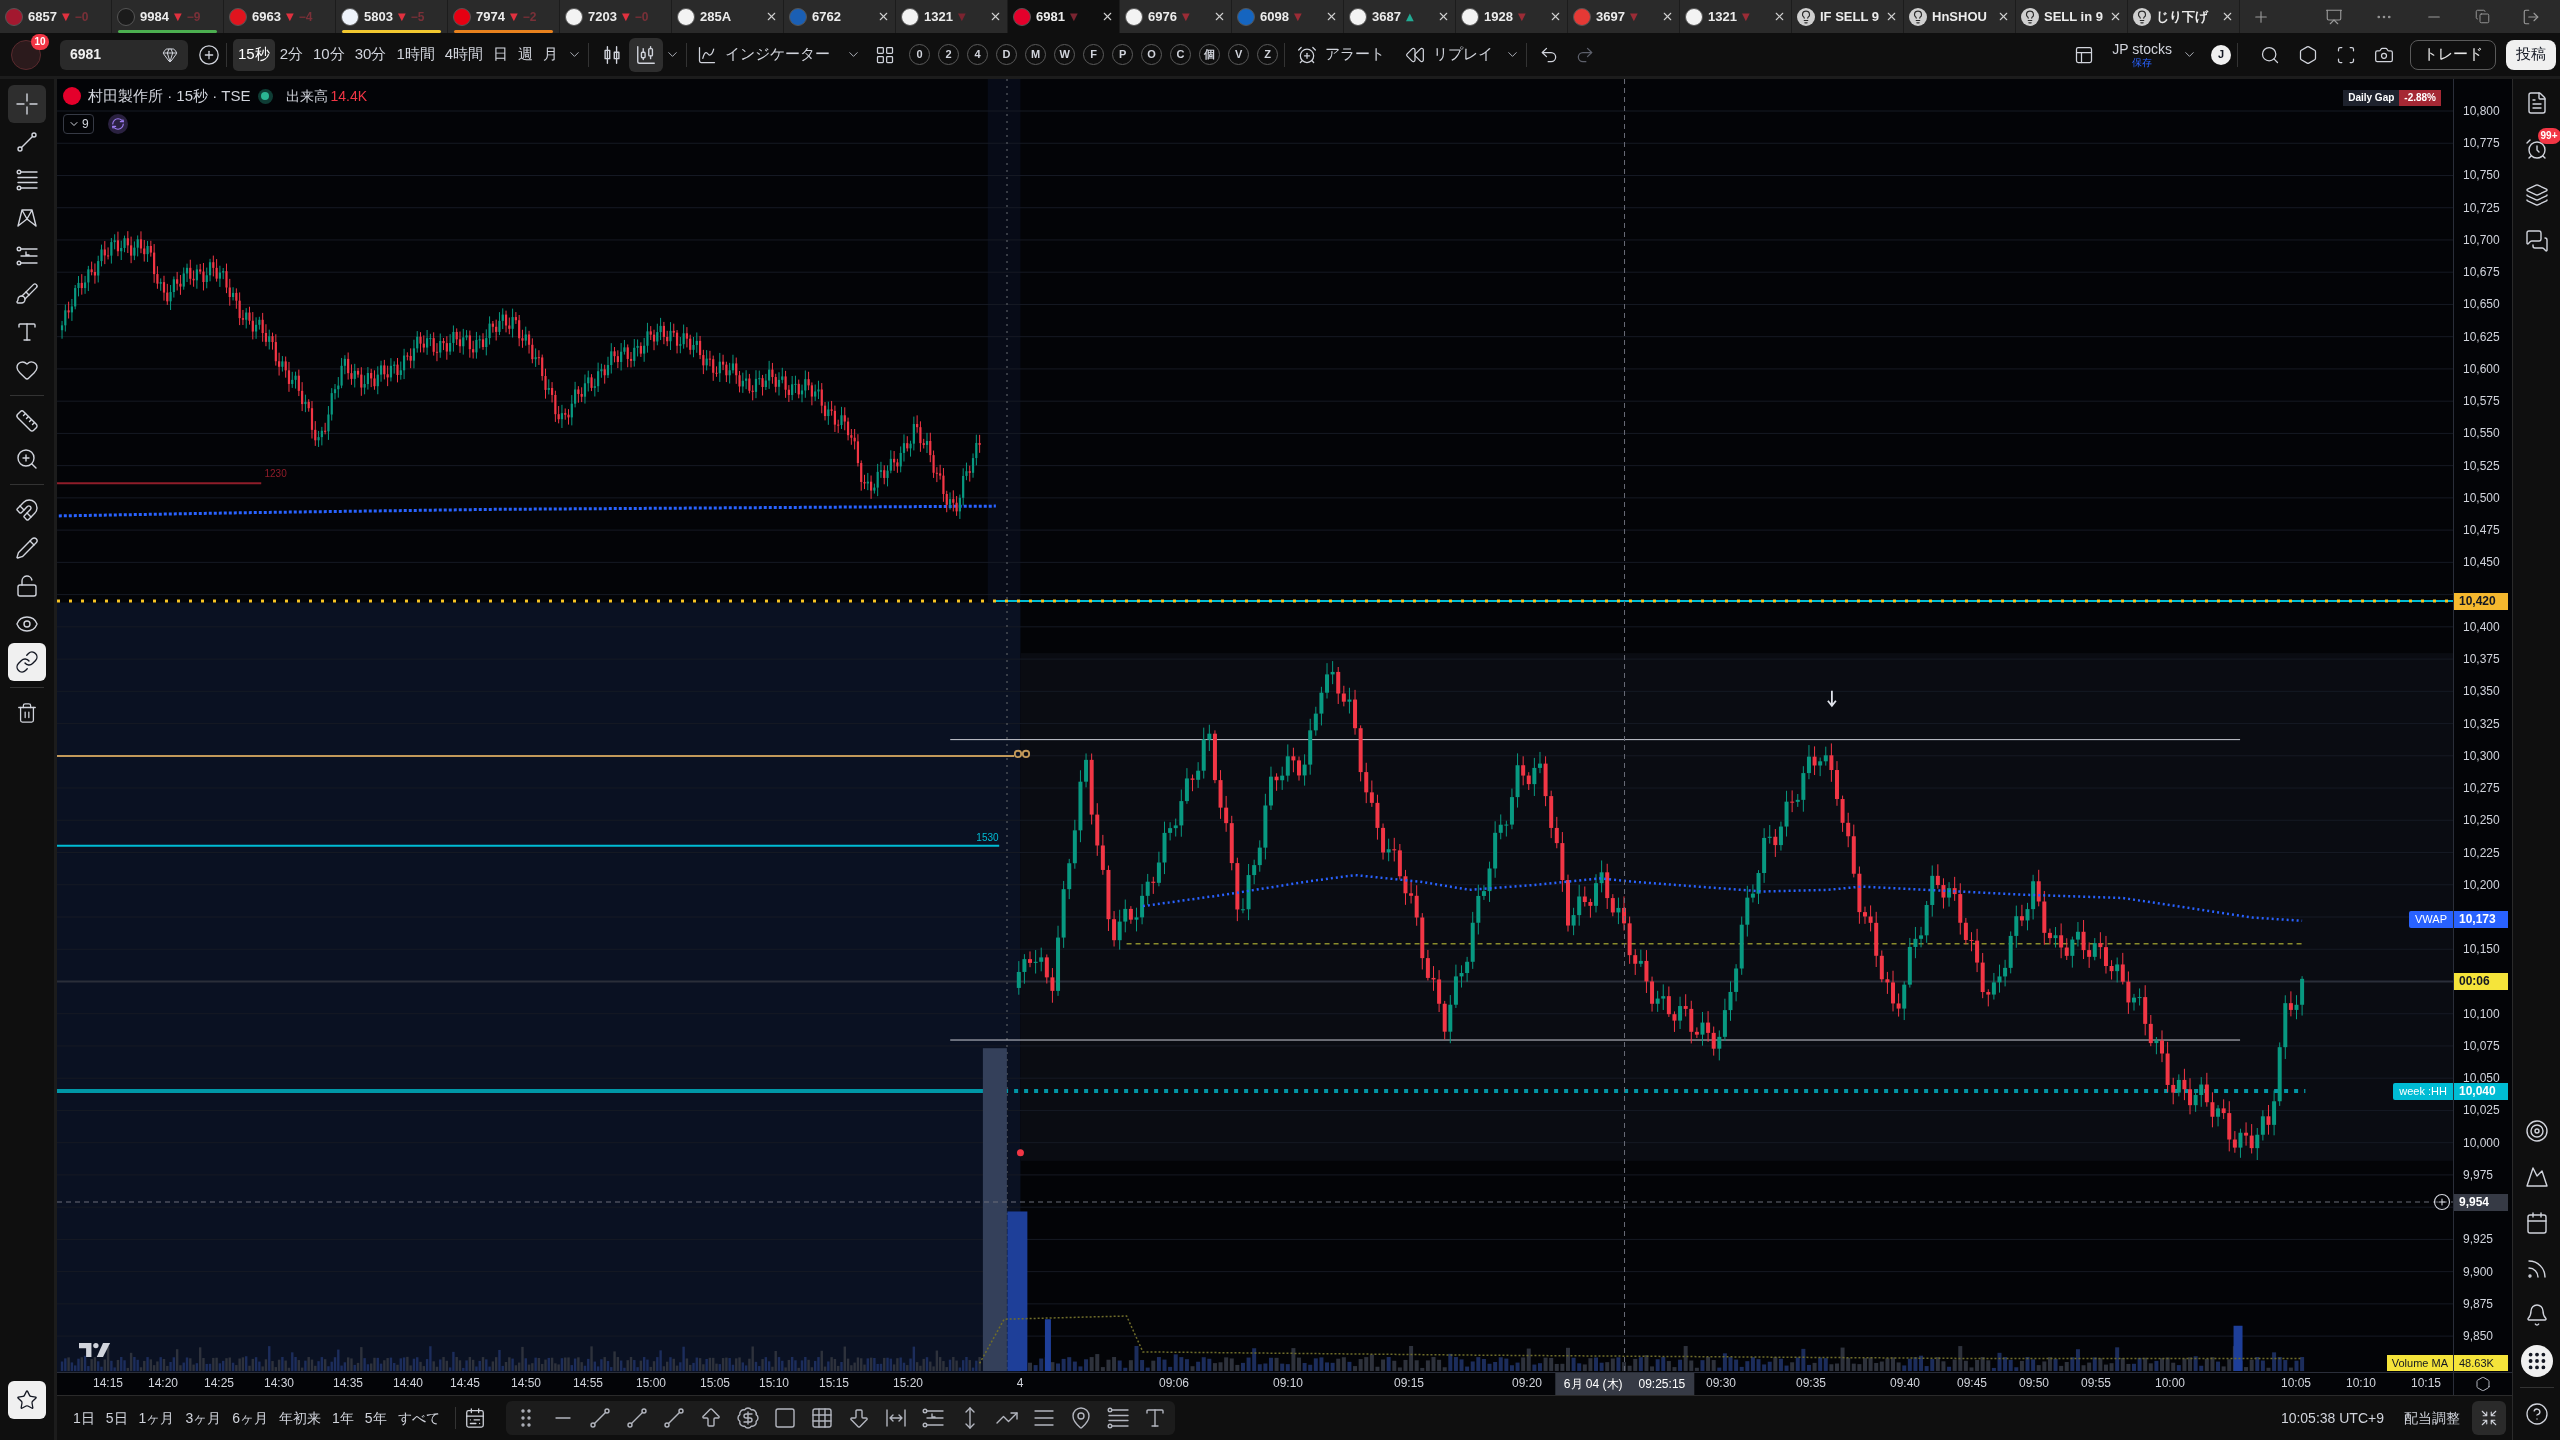  What do you see at coordinates (932, 1418) in the screenshot?
I see `parallel-lines-icon` at bounding box center [932, 1418].